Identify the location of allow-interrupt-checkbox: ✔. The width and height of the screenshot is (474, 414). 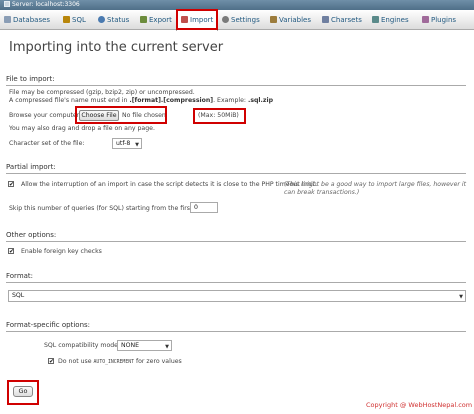
(11, 184).